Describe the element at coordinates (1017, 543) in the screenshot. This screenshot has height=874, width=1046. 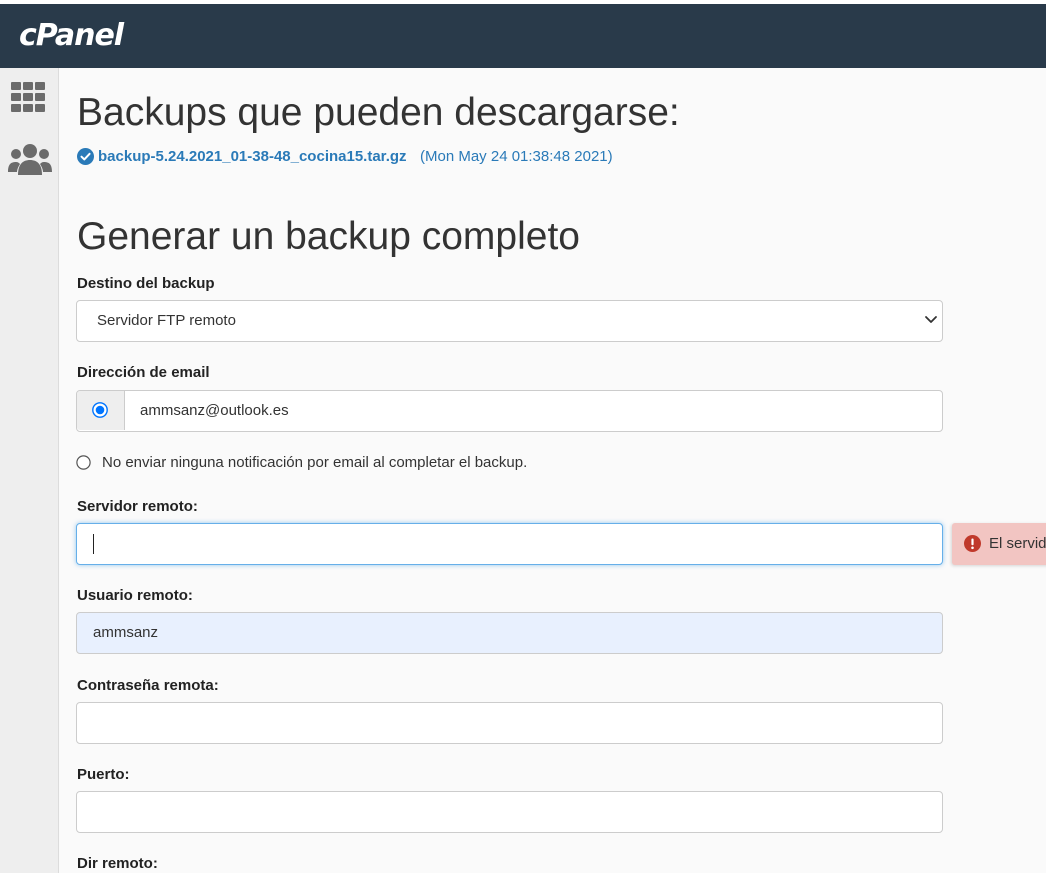
I see `error-message: El servidor` at that location.